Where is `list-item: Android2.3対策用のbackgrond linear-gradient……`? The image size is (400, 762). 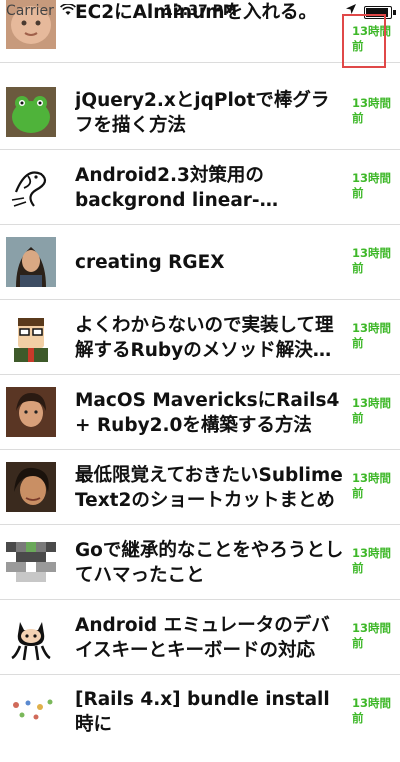
list-item: Android2.3対策用のbackgrond linear-gradient…… is located at coordinates (200, 187).